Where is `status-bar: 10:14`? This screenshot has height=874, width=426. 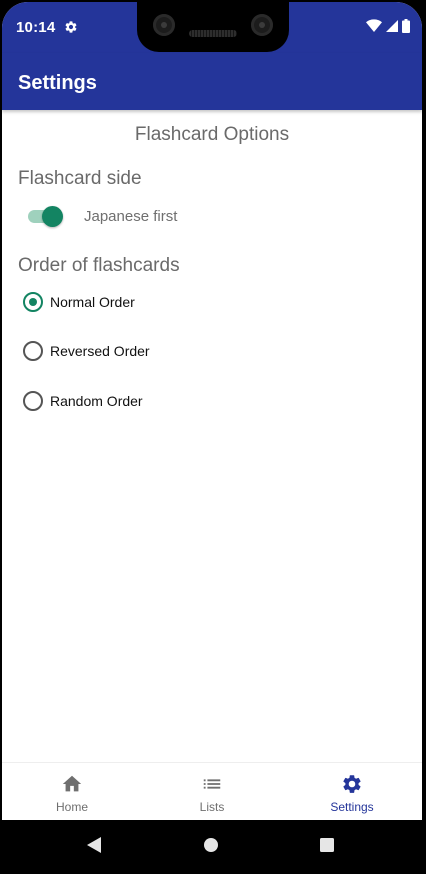 status-bar: 10:14 is located at coordinates (212, 27).